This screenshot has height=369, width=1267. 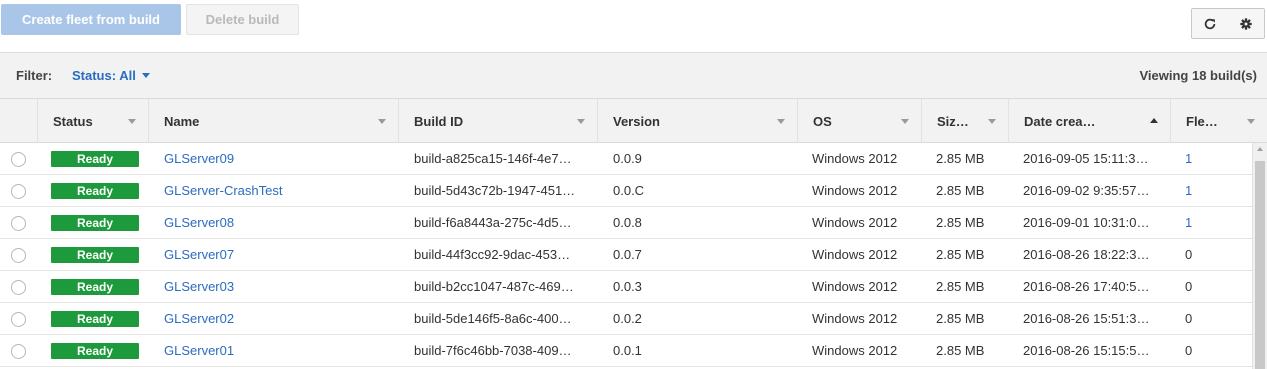 What do you see at coordinates (34, 75) in the screenshot?
I see `filter-label: Filter:` at bounding box center [34, 75].